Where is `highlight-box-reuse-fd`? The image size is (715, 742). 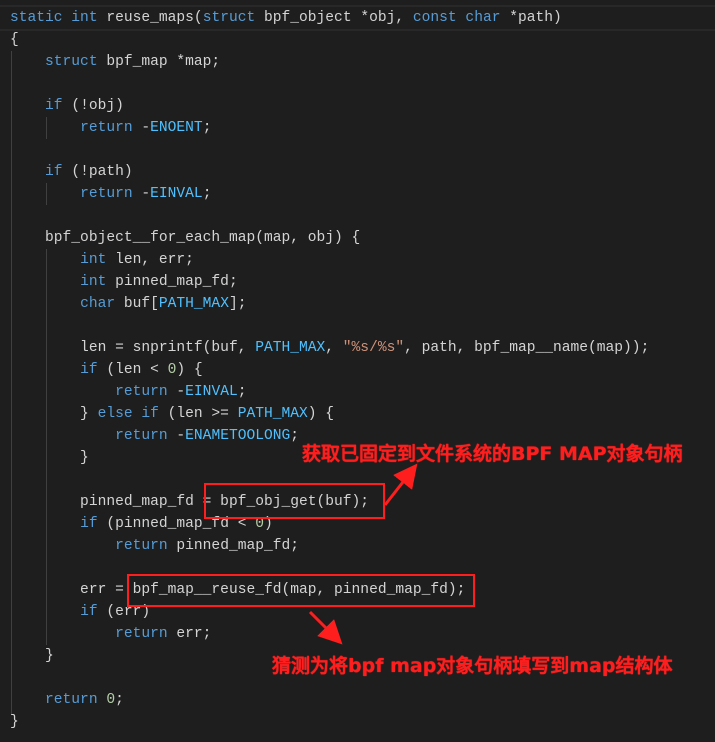 highlight-box-reuse-fd is located at coordinates (301, 590).